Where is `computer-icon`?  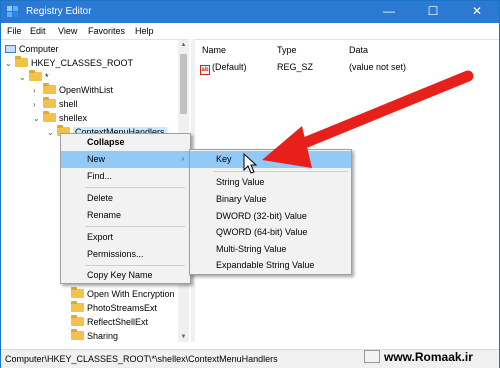 computer-icon is located at coordinates (10, 49).